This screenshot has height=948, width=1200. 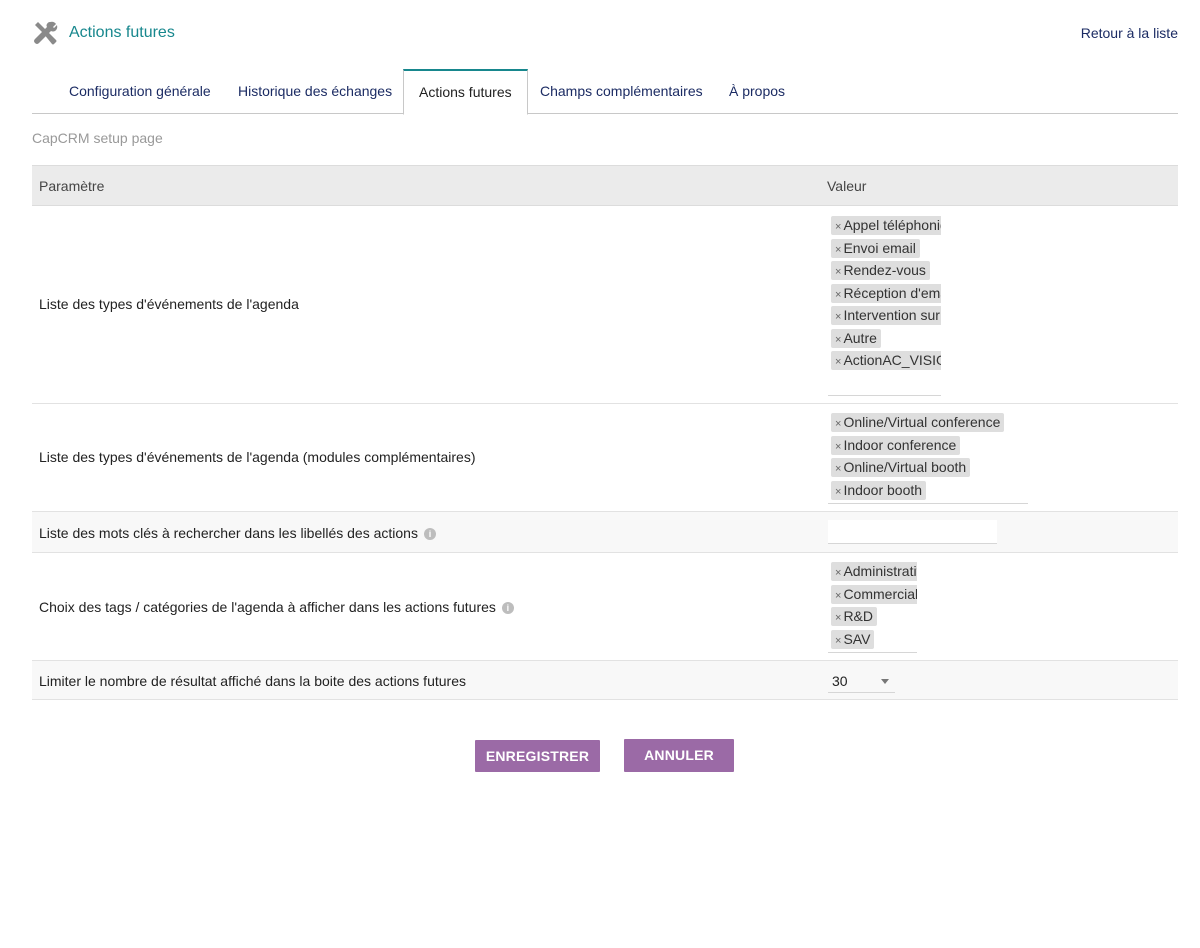 What do you see at coordinates (886, 225) in the screenshot?
I see `chip: ×Appel téléphonique` at bounding box center [886, 225].